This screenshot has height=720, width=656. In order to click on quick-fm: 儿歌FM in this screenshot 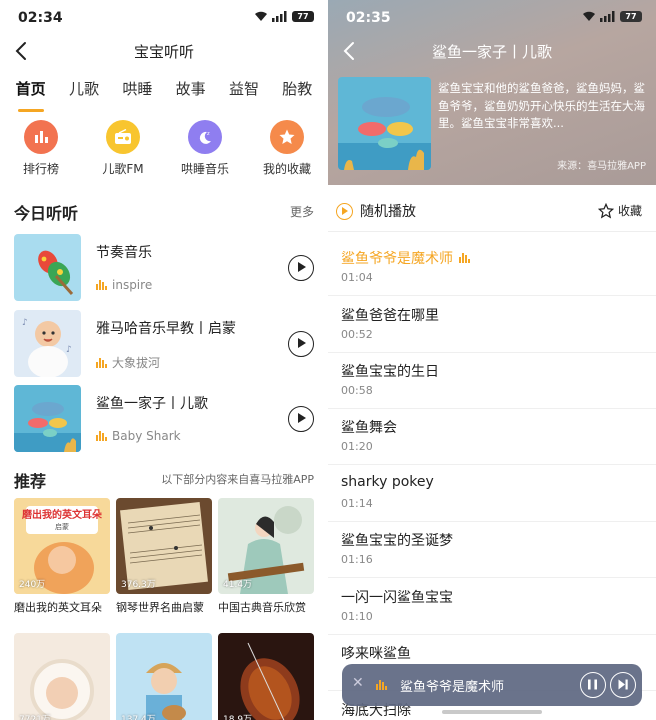, I will do `click(123, 150)`.